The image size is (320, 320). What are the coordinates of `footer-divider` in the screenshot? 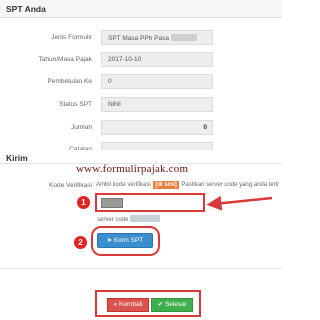 It's located at (141, 268).